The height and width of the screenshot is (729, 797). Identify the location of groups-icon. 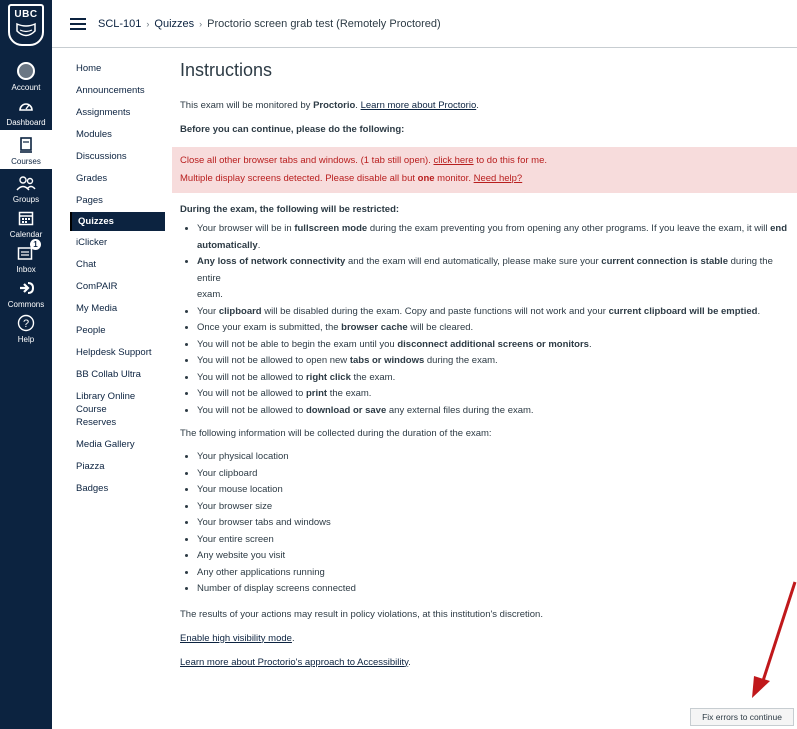
(26, 183).